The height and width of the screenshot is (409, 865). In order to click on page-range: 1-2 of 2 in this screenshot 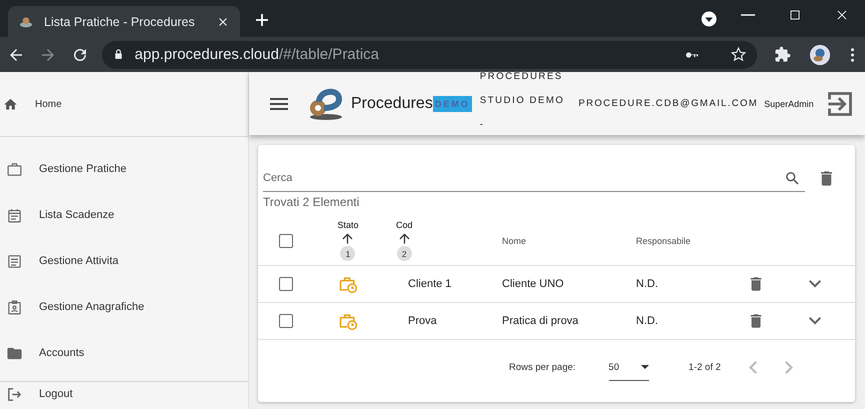, I will do `click(704, 367)`.